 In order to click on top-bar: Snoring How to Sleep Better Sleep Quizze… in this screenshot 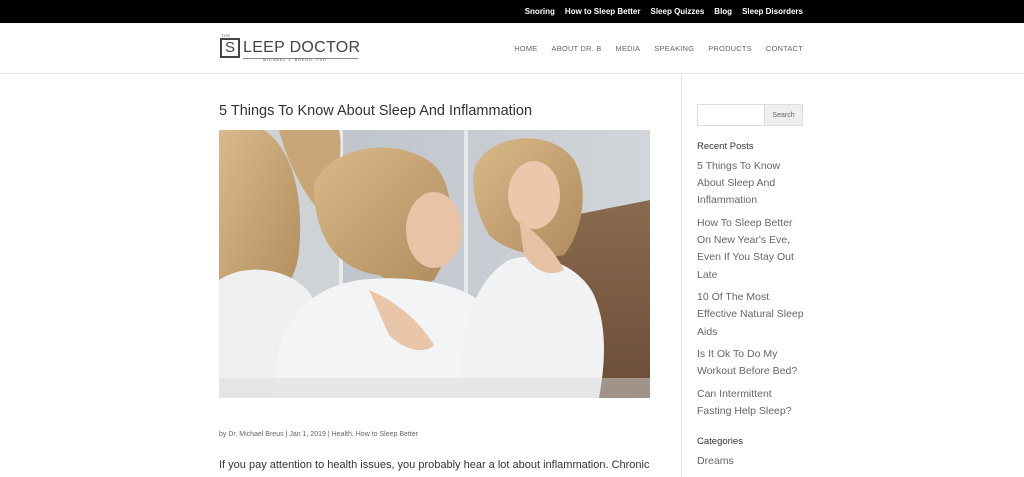, I will do `click(512, 11)`.